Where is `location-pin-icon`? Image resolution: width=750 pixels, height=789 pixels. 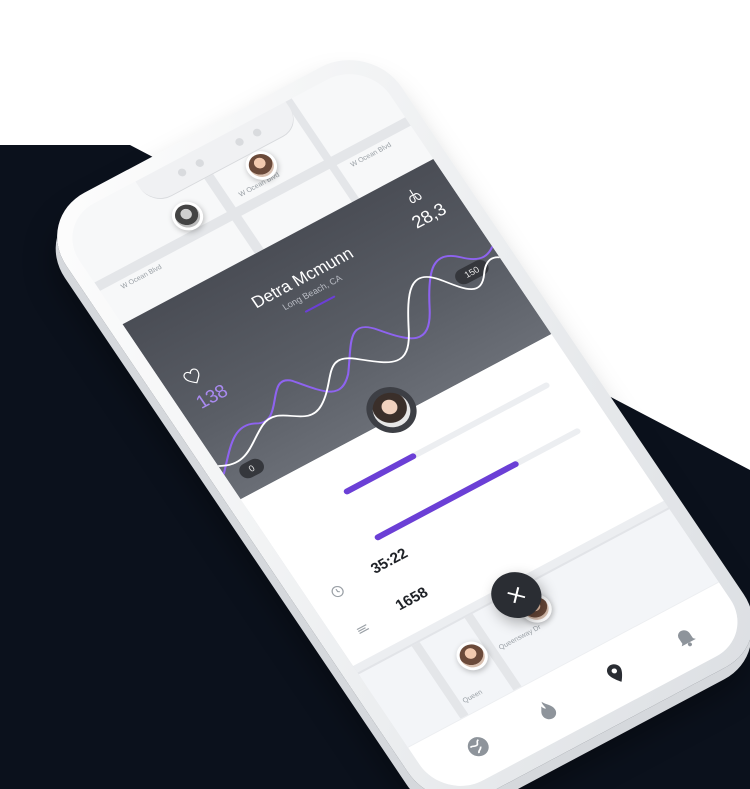 location-pin-icon is located at coordinates (614, 673).